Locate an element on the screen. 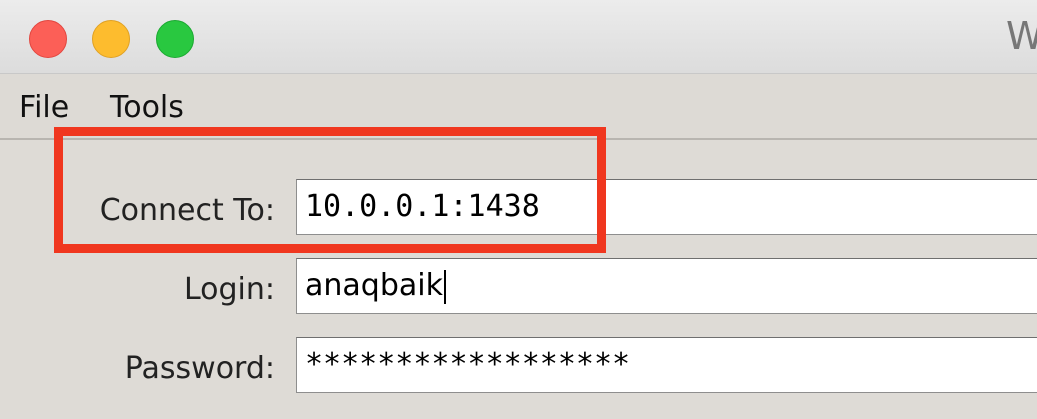 This screenshot has width=1037, height=419. menu-file: File is located at coordinates (44, 107).